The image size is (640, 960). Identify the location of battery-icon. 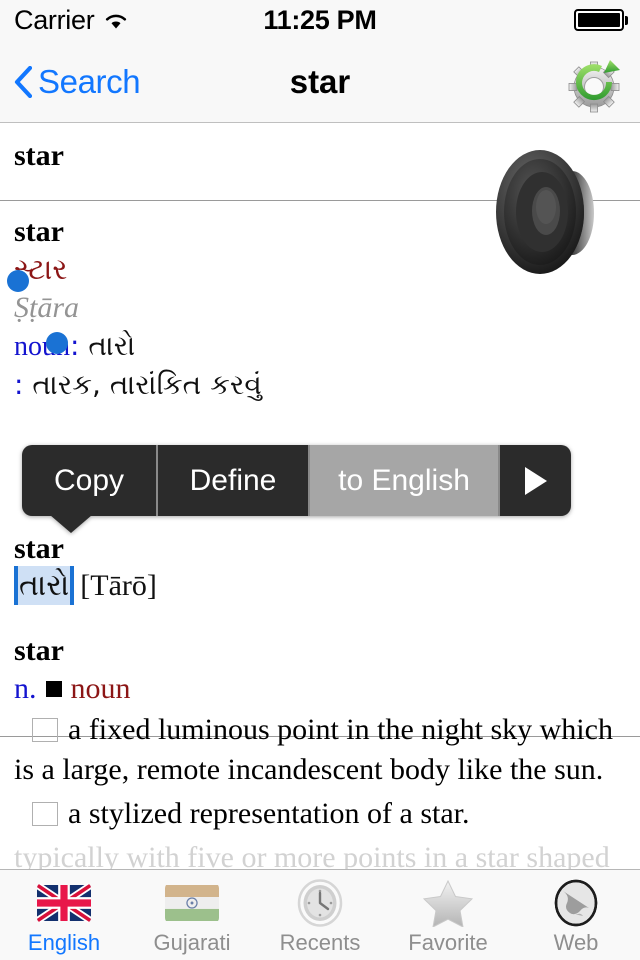
(601, 20).